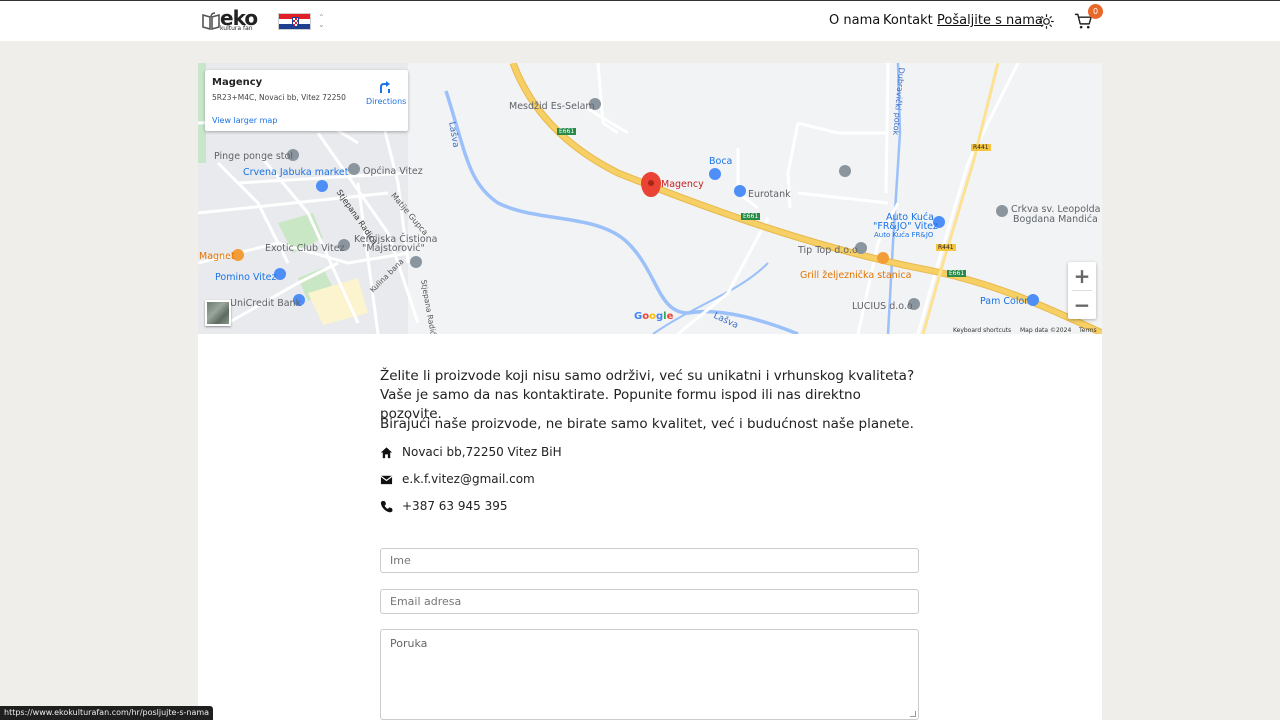  What do you see at coordinates (1046, 330) in the screenshot?
I see `map-data-attribution: Map data ©2024` at bounding box center [1046, 330].